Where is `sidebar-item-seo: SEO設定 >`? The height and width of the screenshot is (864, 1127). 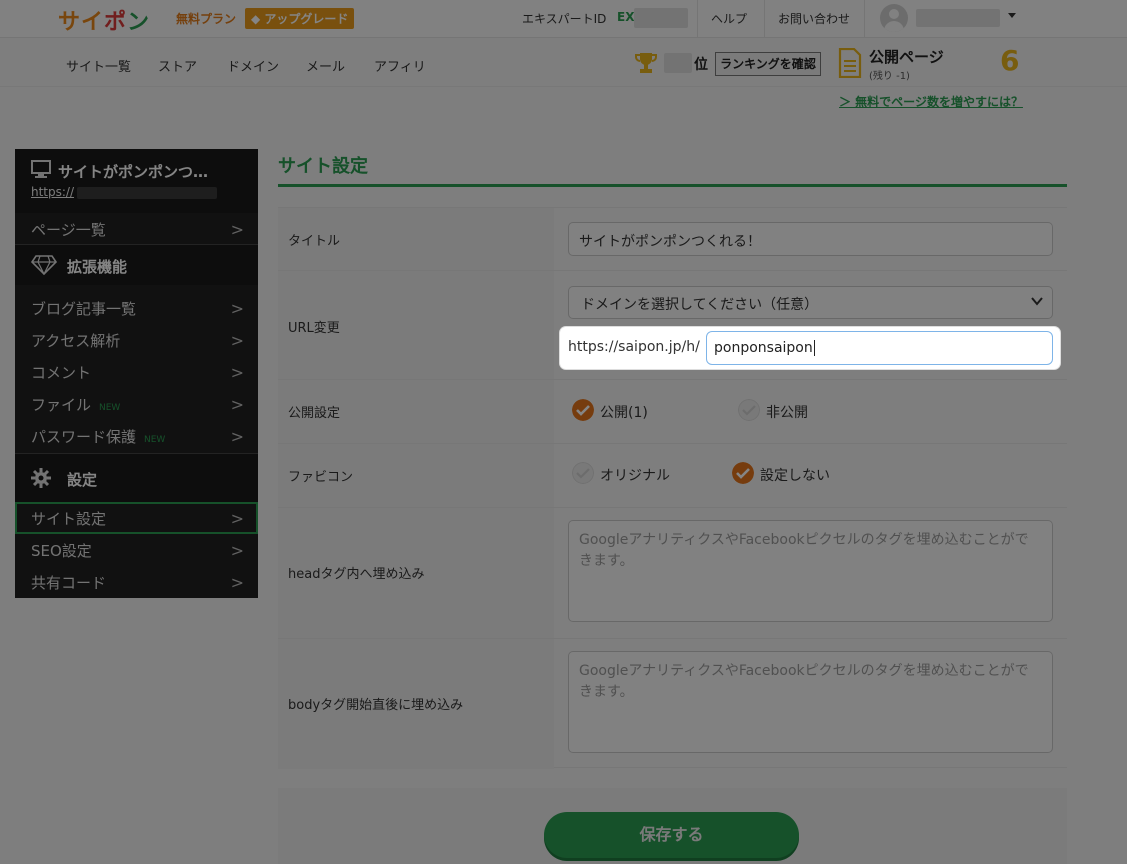
sidebar-item-seo: SEO設定 > is located at coordinates (136, 550).